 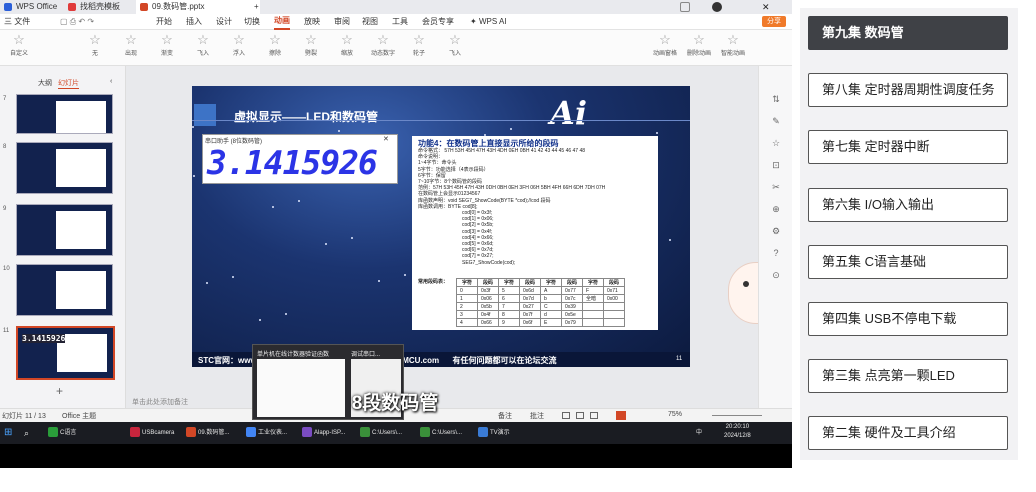 I want to click on ribbon-right-0: ☆ 动画窗格, so click(x=665, y=44).